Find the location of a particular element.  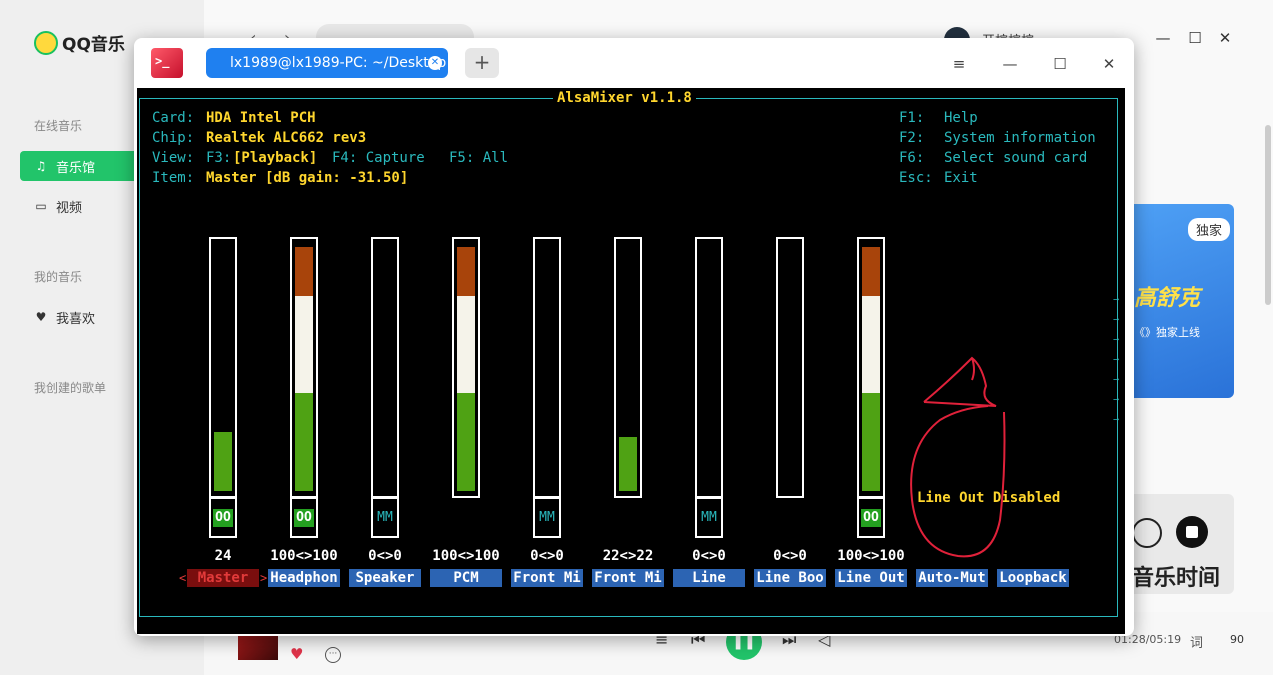

sidebar-item-label: 音乐馆 is located at coordinates (76, 168).